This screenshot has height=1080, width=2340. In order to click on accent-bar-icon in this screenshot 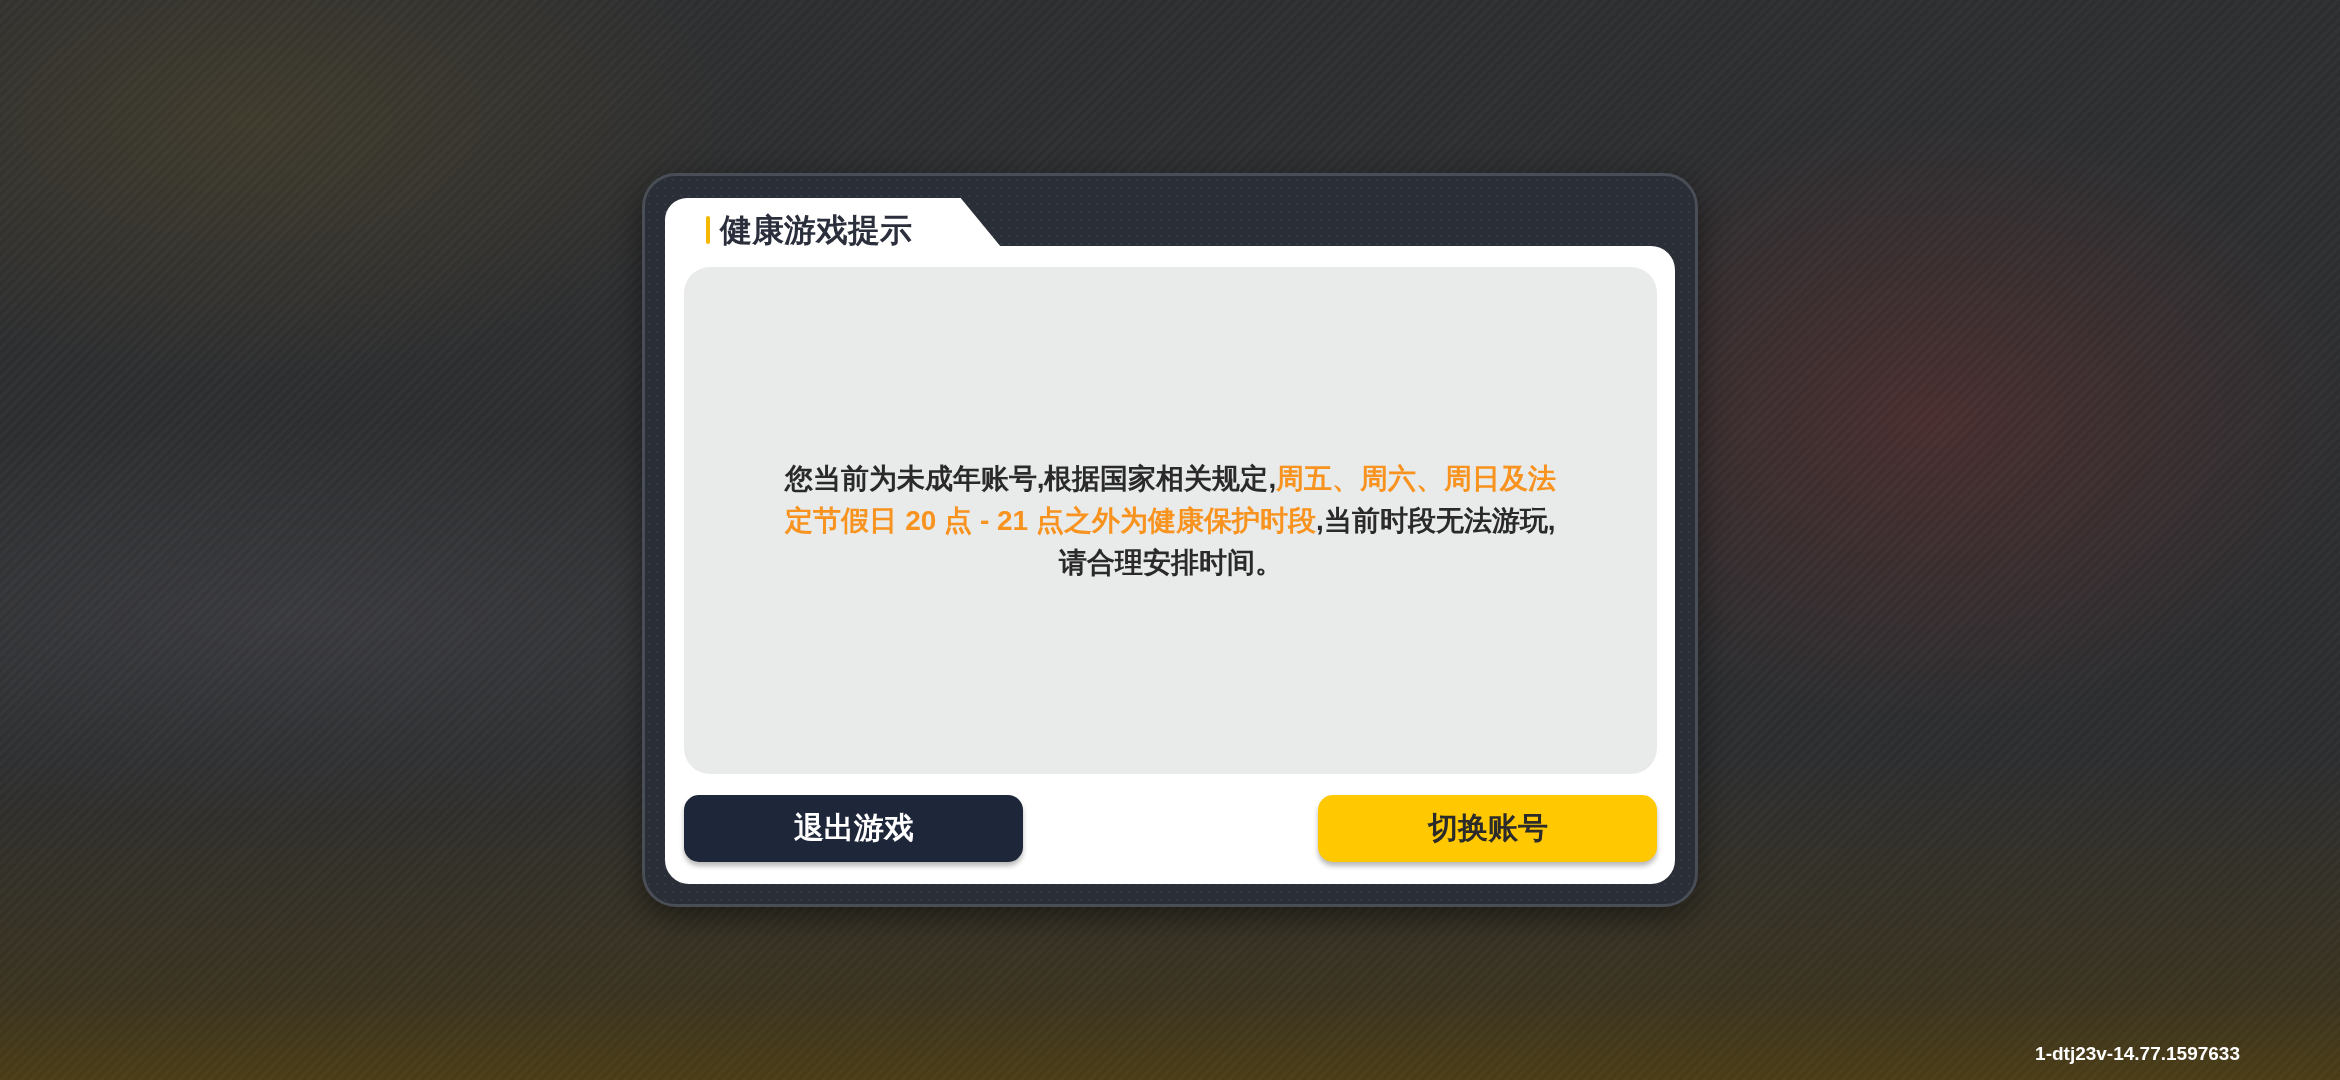, I will do `click(708, 229)`.